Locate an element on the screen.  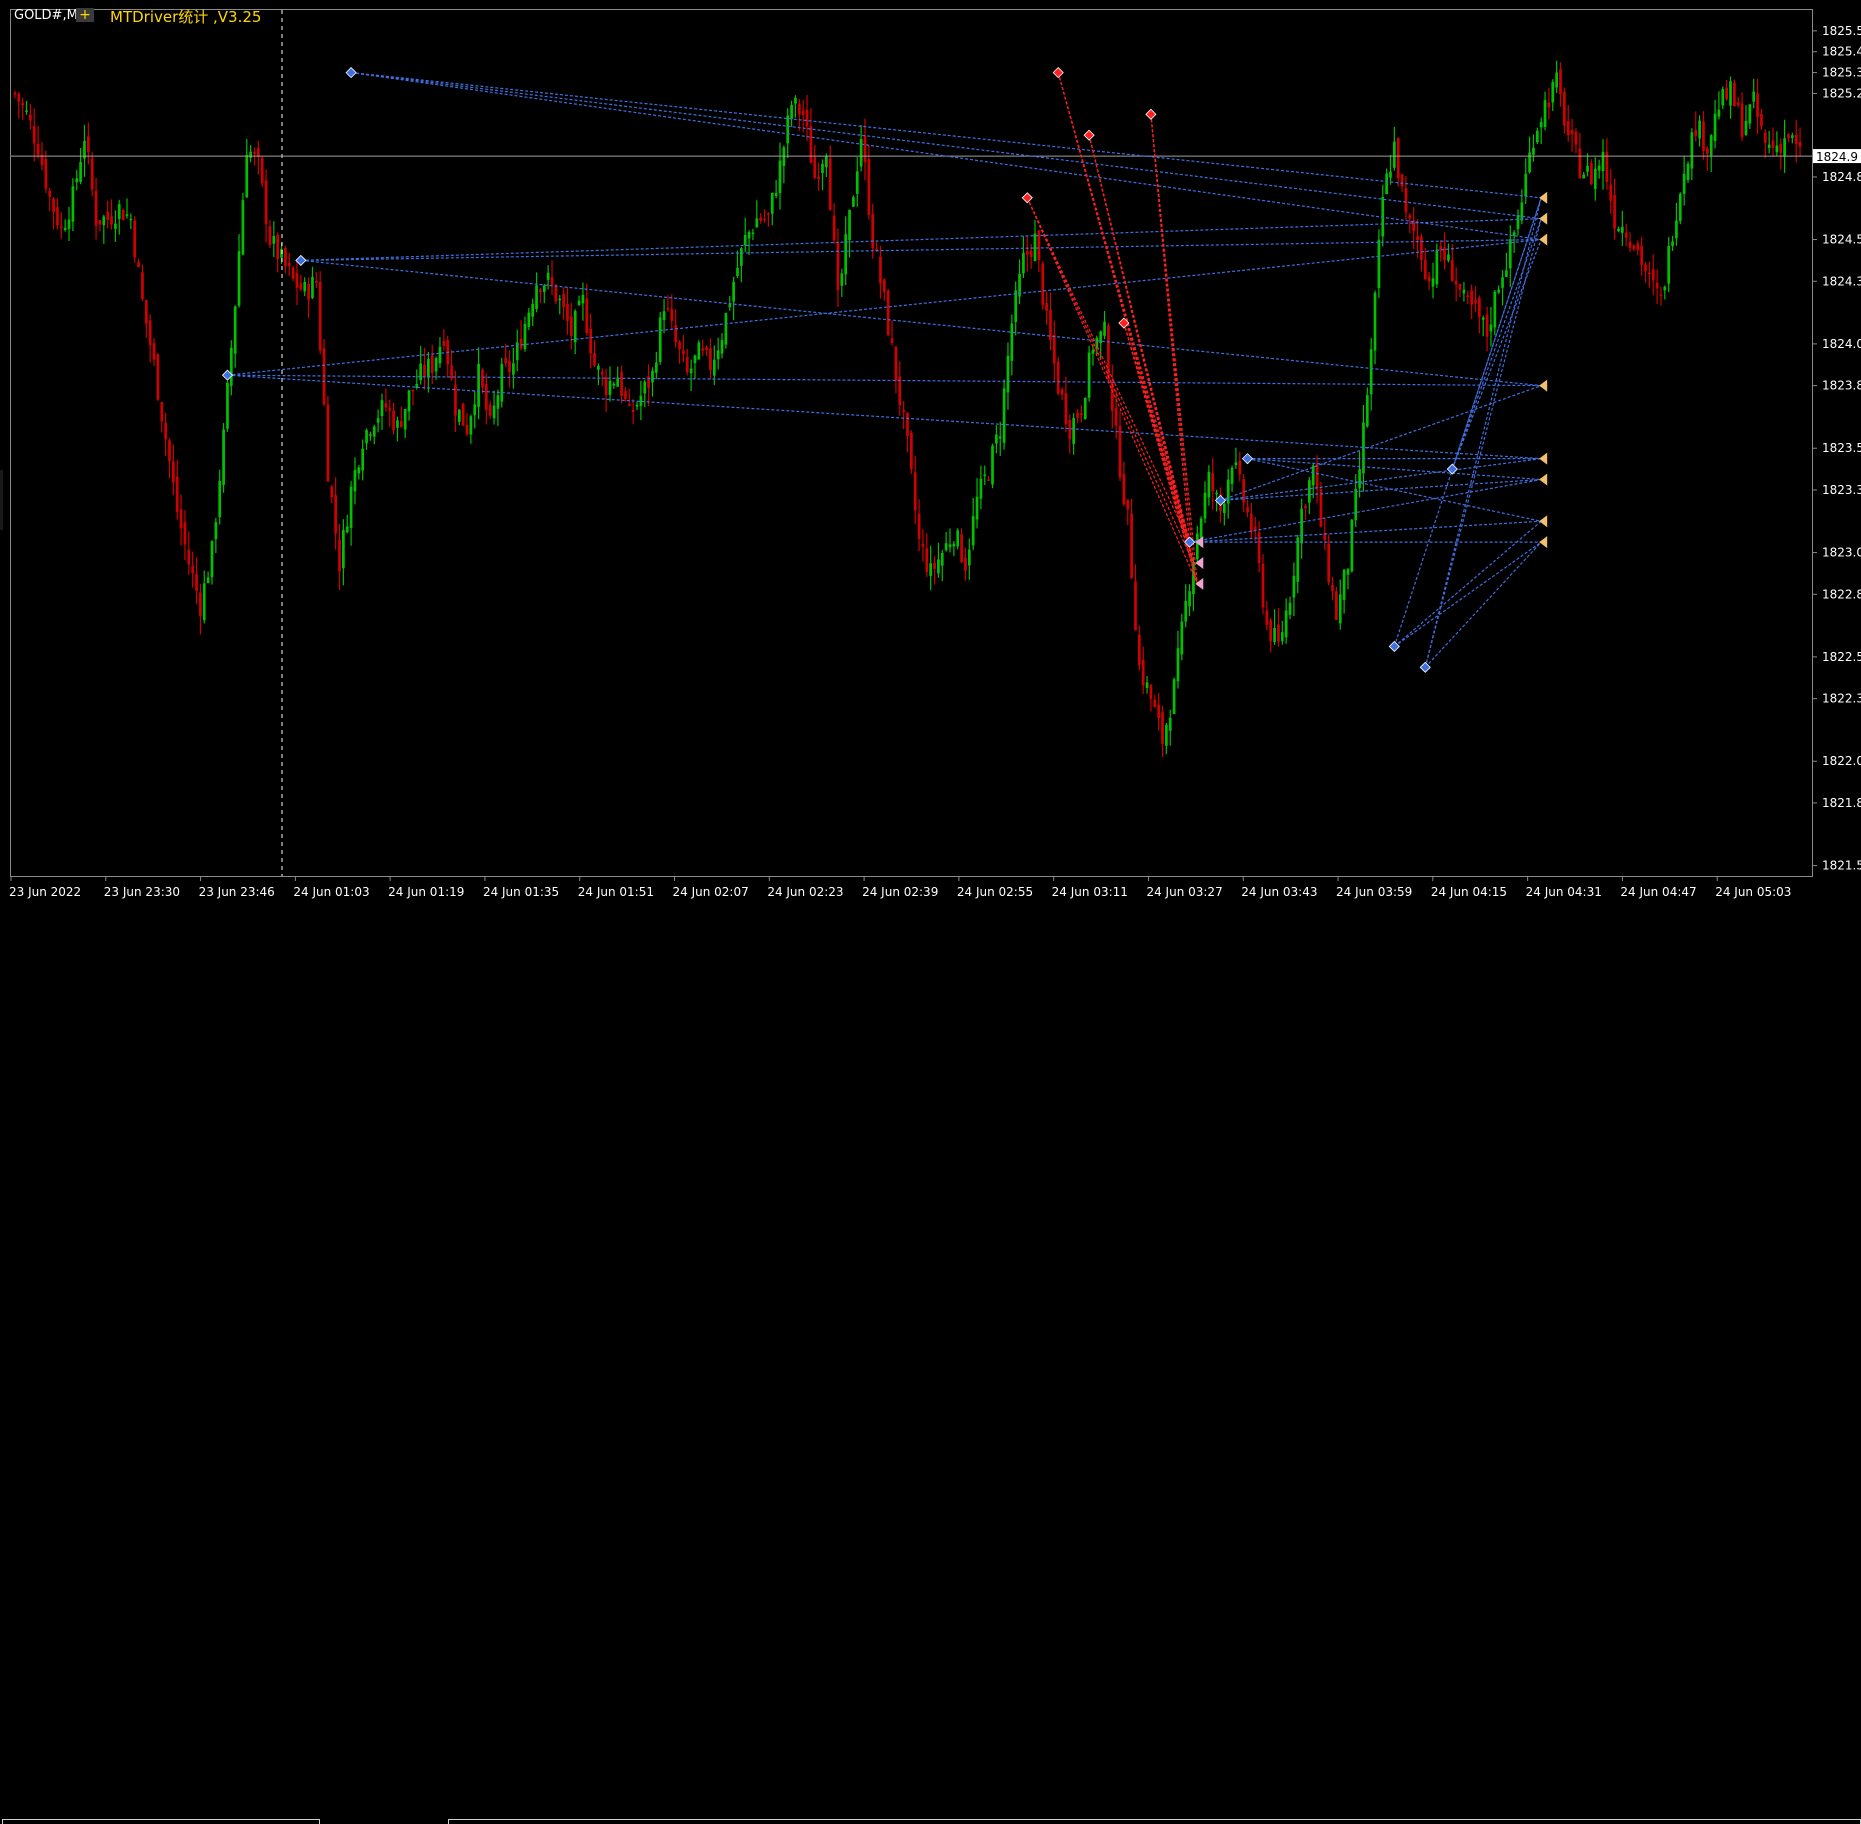
price-tick-label: 1822.8 is located at coordinates (1841, 594).